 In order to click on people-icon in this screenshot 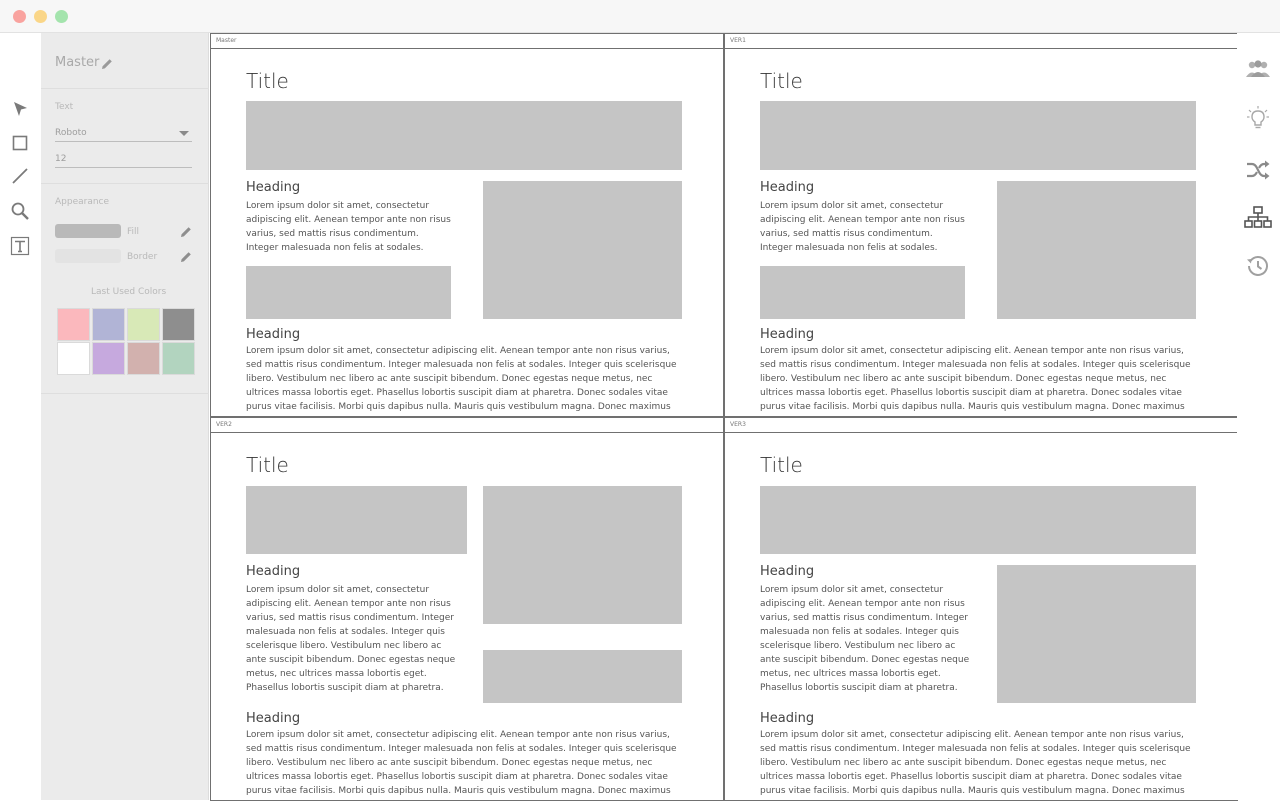, I will do `click(1258, 69)`.